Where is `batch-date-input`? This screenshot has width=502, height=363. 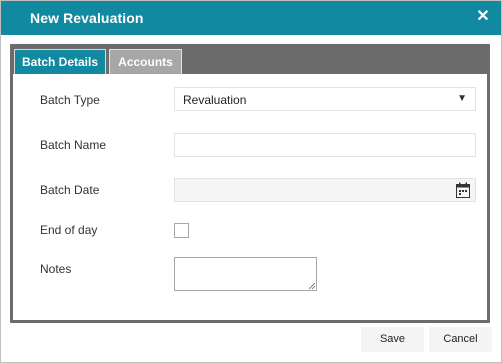
batch-date-input is located at coordinates (325, 190).